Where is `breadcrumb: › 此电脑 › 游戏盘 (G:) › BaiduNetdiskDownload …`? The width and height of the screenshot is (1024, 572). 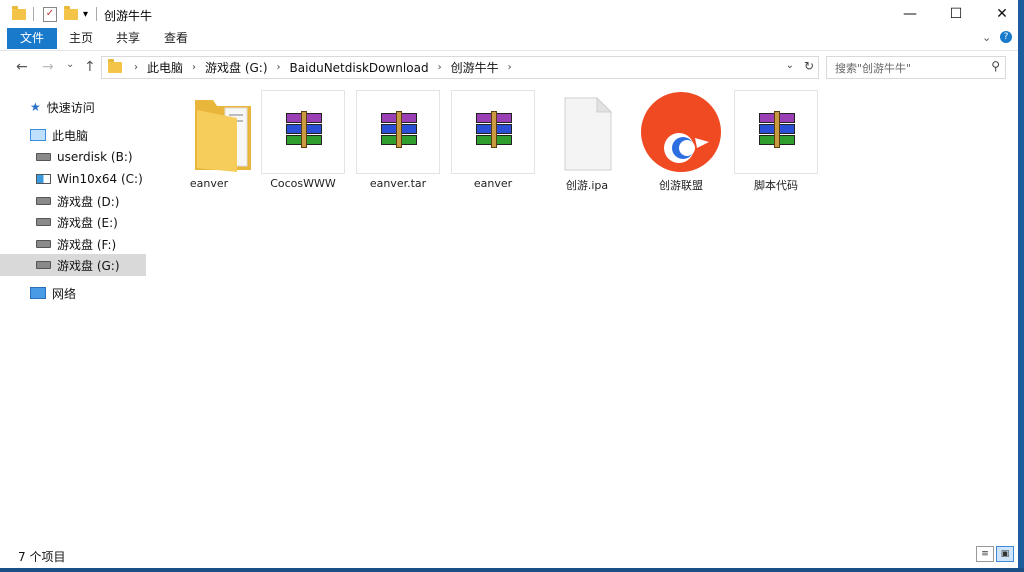
breadcrumb: › 此电脑 › 游戏盘 (G:) › BaiduNetdiskDownload … is located at coordinates (314, 67).